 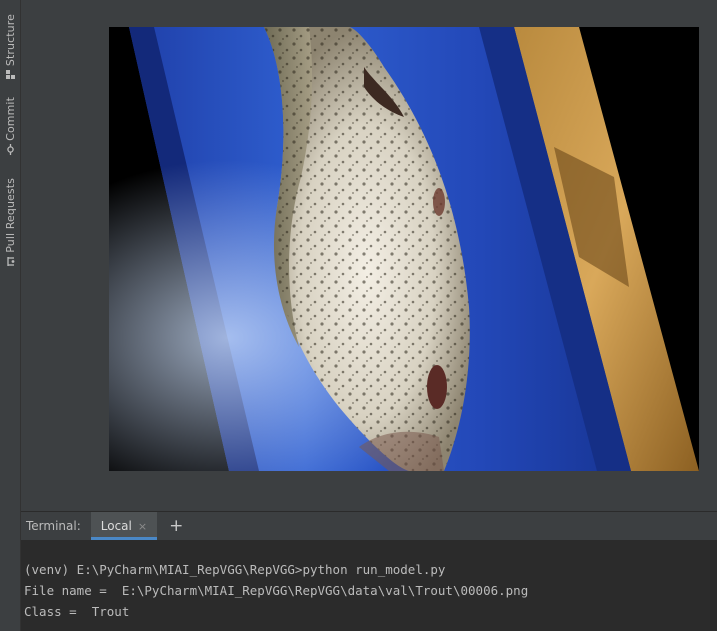 I want to click on tab-local-label: Local, so click(x=116, y=526).